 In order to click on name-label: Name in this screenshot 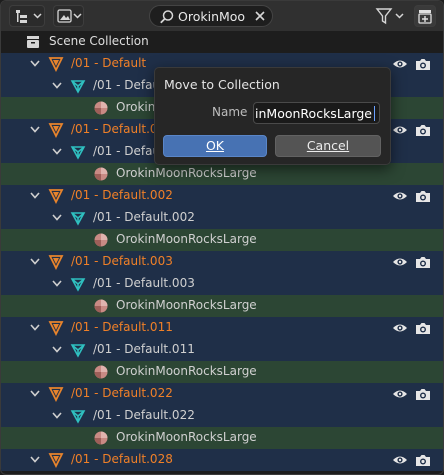, I will do `click(230, 112)`.